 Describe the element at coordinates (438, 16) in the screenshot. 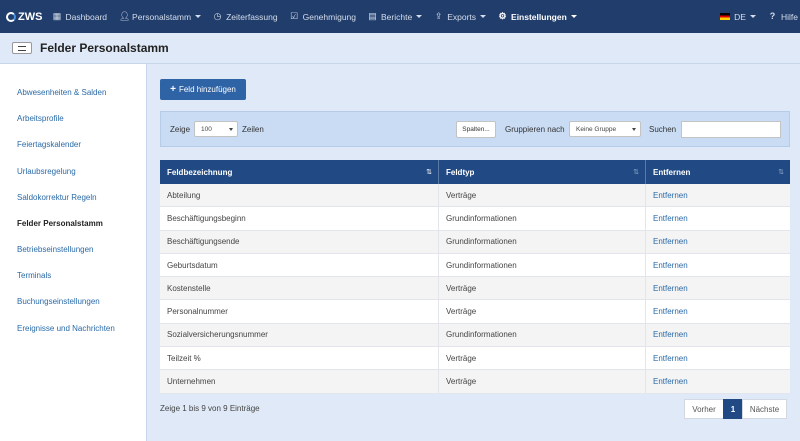

I see `export-icon: ⇪` at that location.